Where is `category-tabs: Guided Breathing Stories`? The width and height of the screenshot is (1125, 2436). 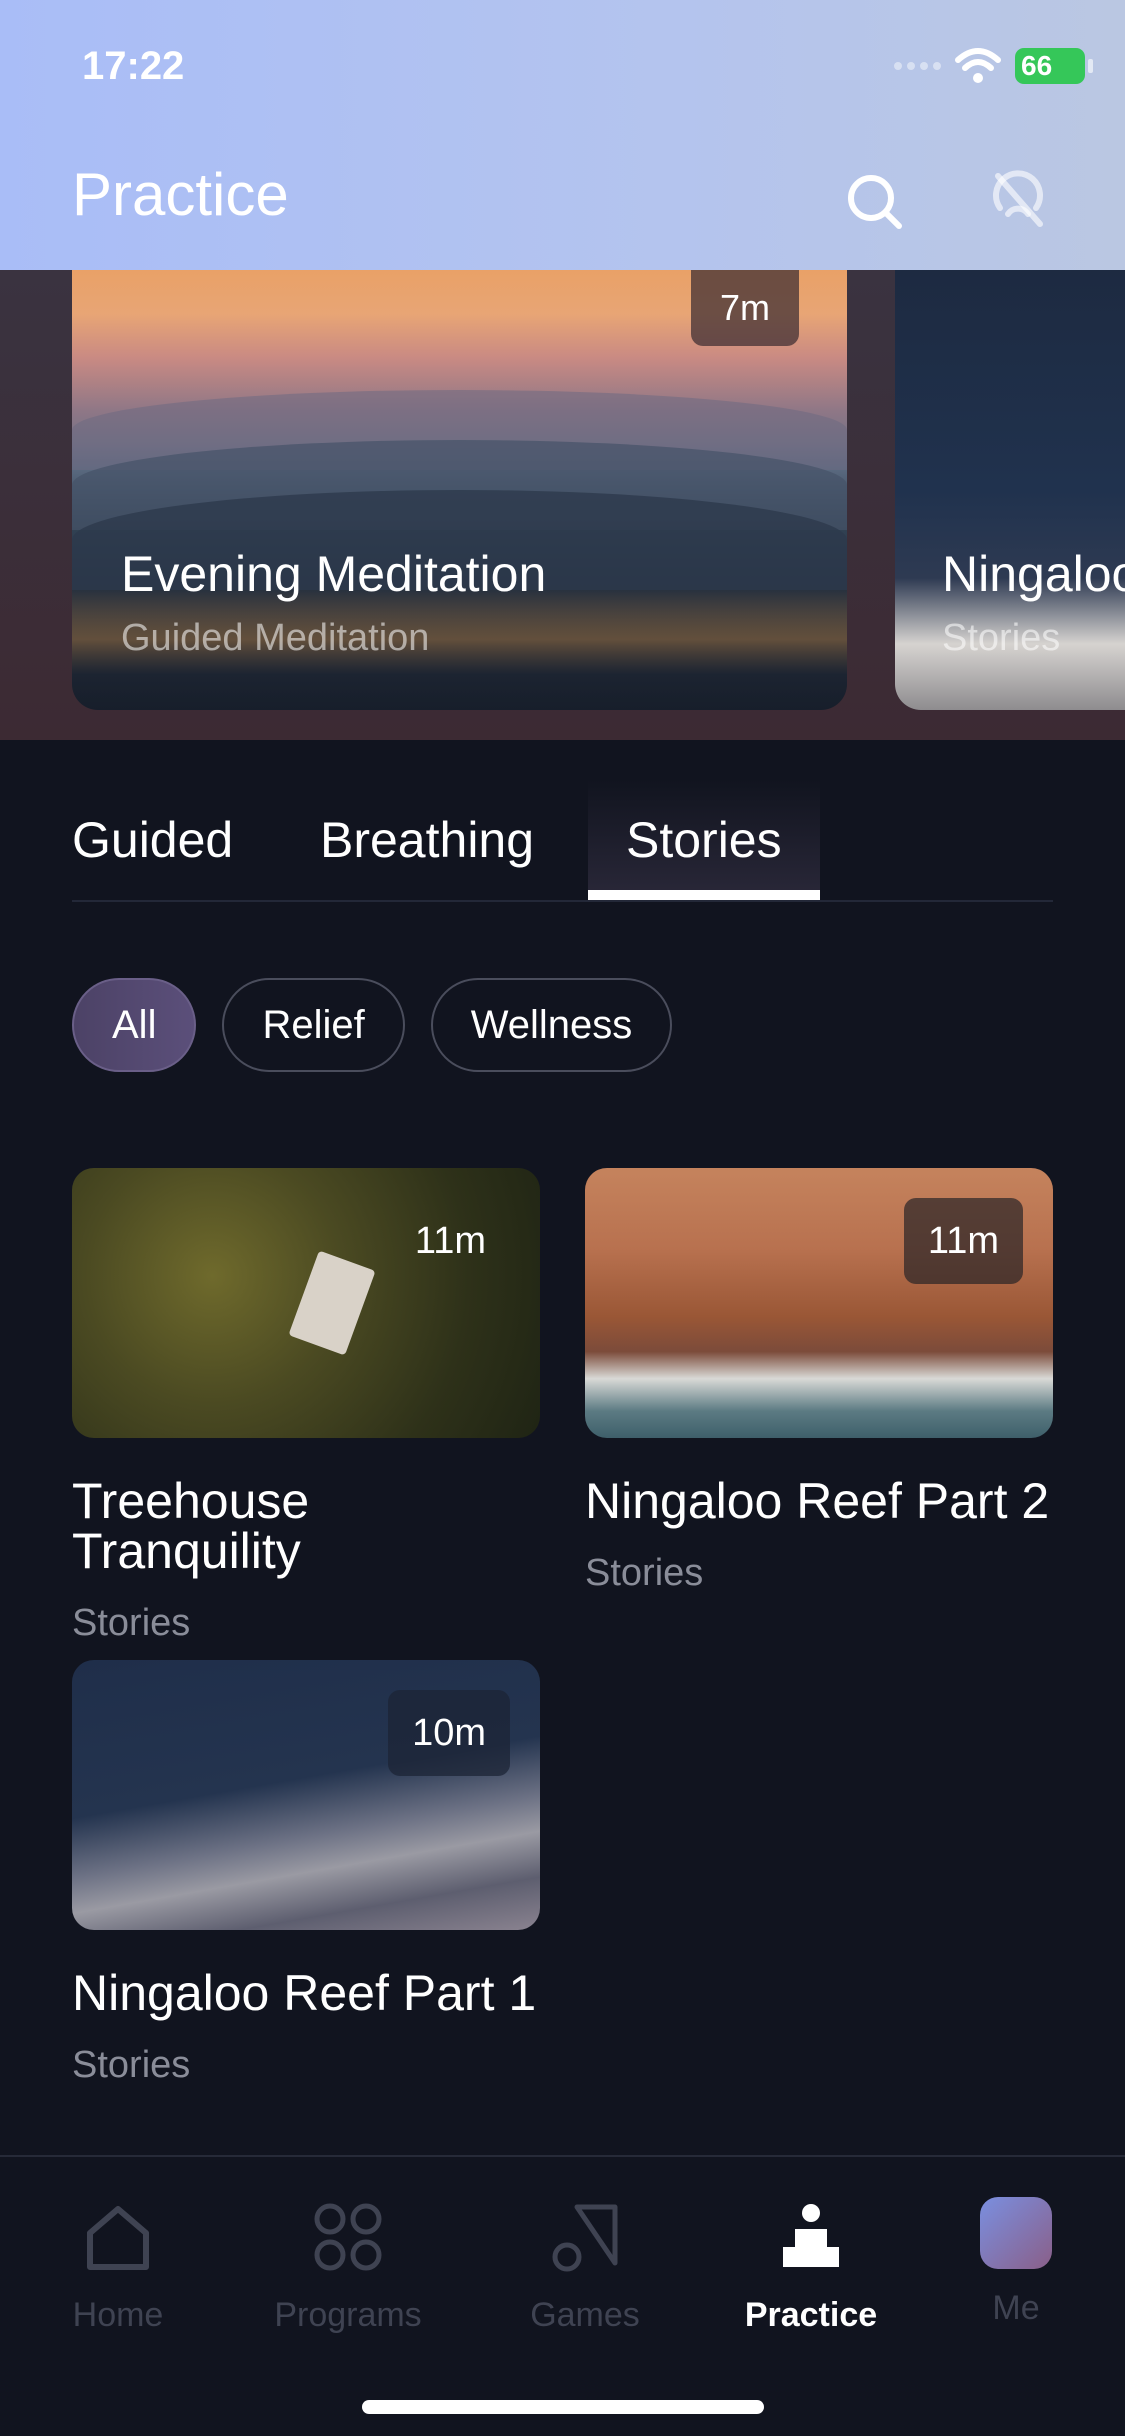 category-tabs: Guided Breathing Stories is located at coordinates (562, 841).